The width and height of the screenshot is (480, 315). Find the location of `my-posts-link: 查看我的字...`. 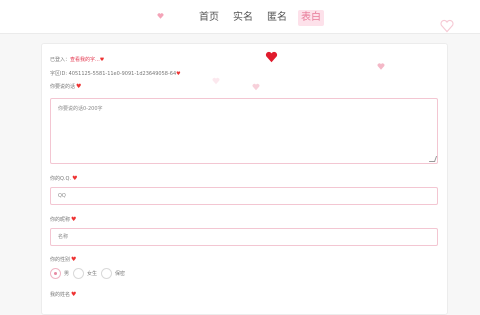

my-posts-link: 查看我的字... is located at coordinates (85, 60).